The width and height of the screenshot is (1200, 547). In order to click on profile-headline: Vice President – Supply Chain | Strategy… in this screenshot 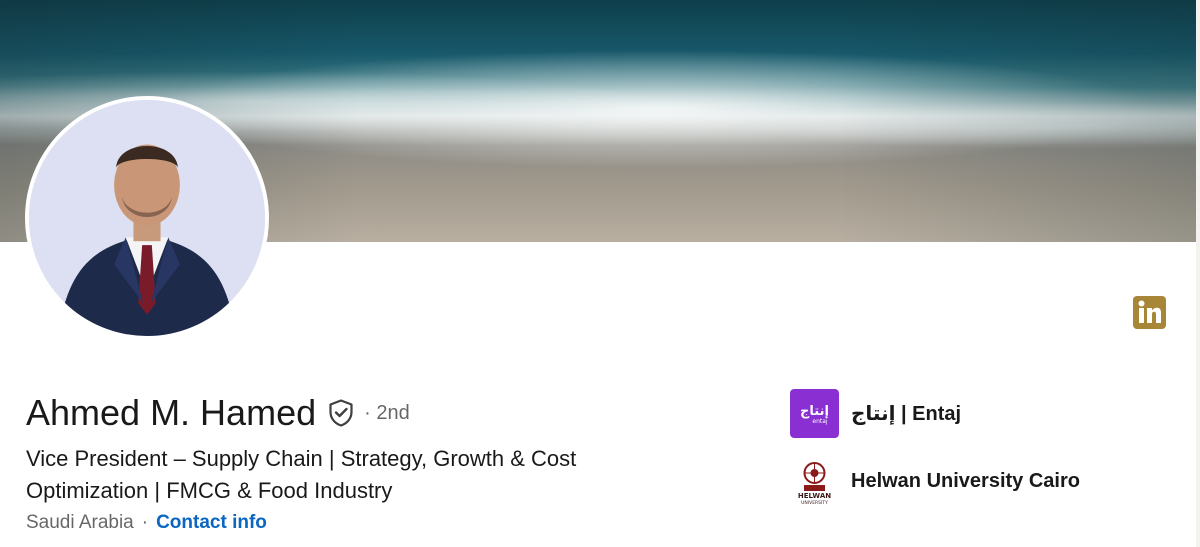, I will do `click(301, 474)`.